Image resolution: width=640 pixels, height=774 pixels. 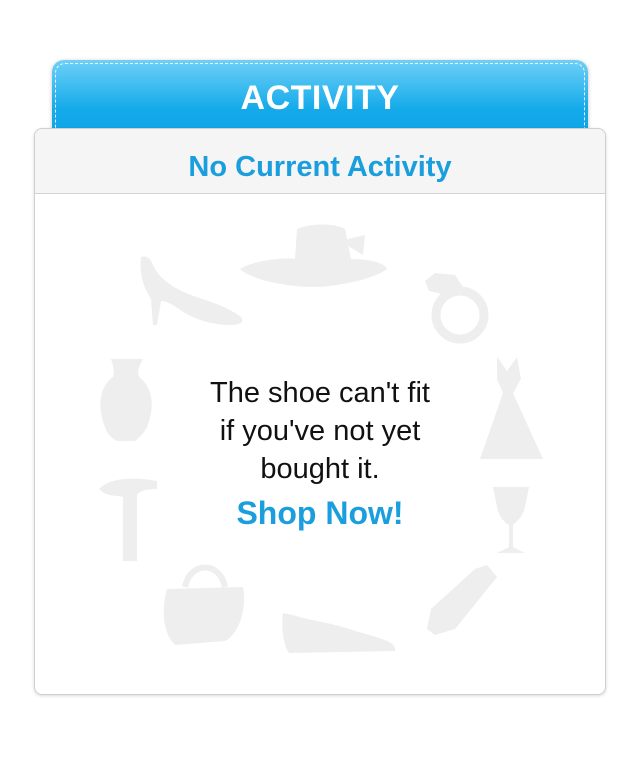 What do you see at coordinates (320, 393) in the screenshot?
I see `message-line: The shoe can't fit` at bounding box center [320, 393].